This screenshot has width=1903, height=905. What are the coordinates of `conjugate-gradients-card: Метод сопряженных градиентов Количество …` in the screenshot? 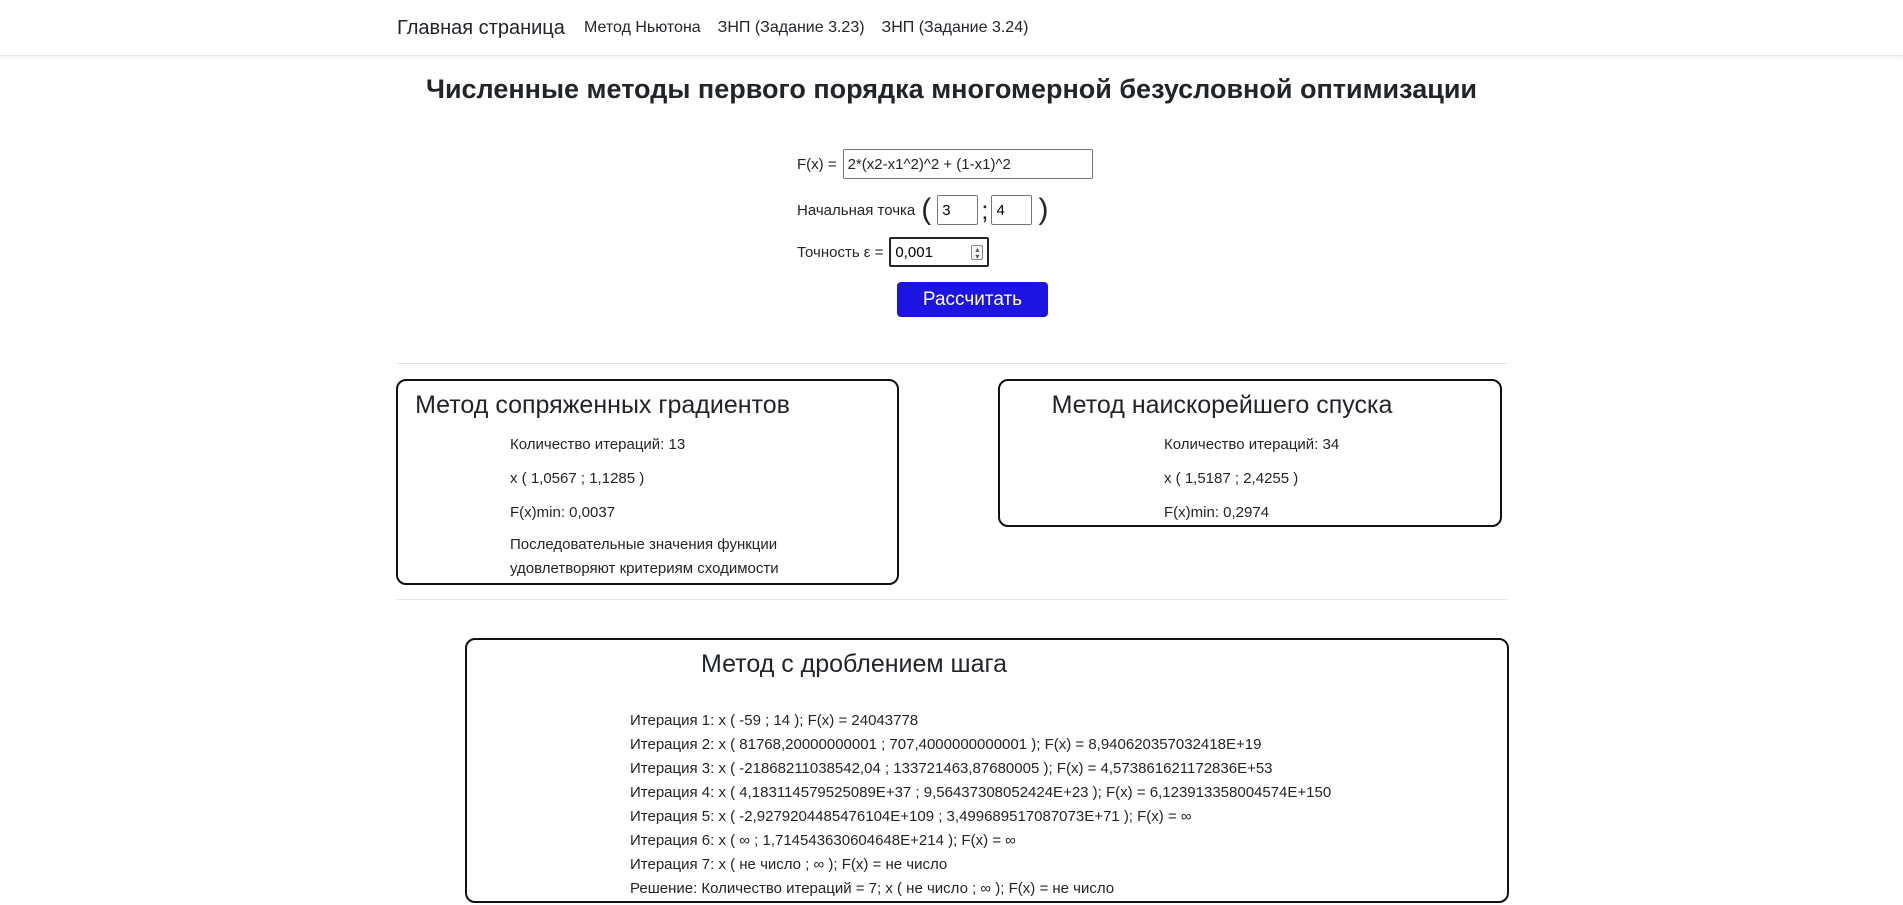 It's located at (647, 482).